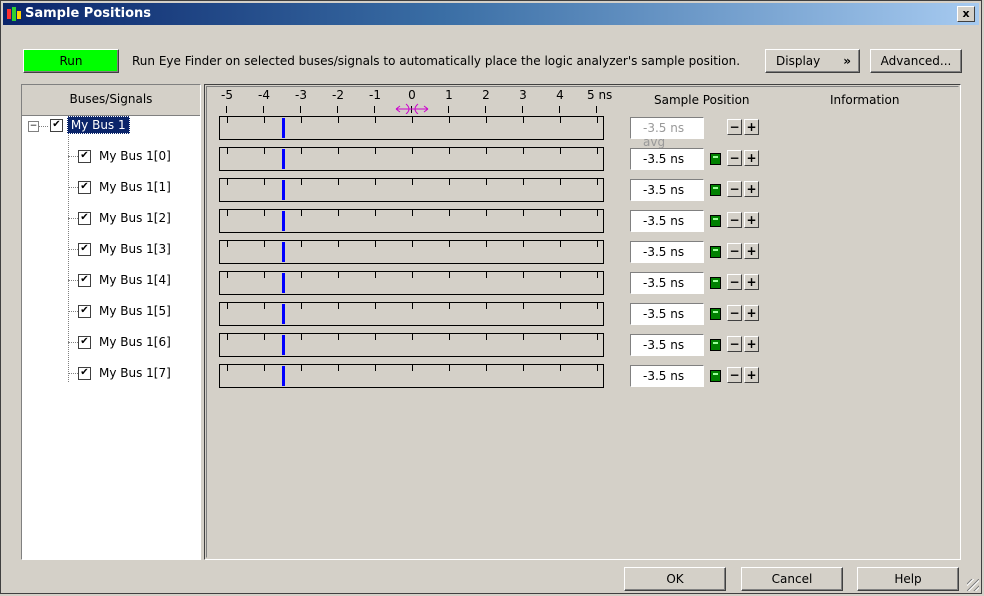  I want to click on tree-item-signal: ✔ My Bus 1[3], so click(124, 249).